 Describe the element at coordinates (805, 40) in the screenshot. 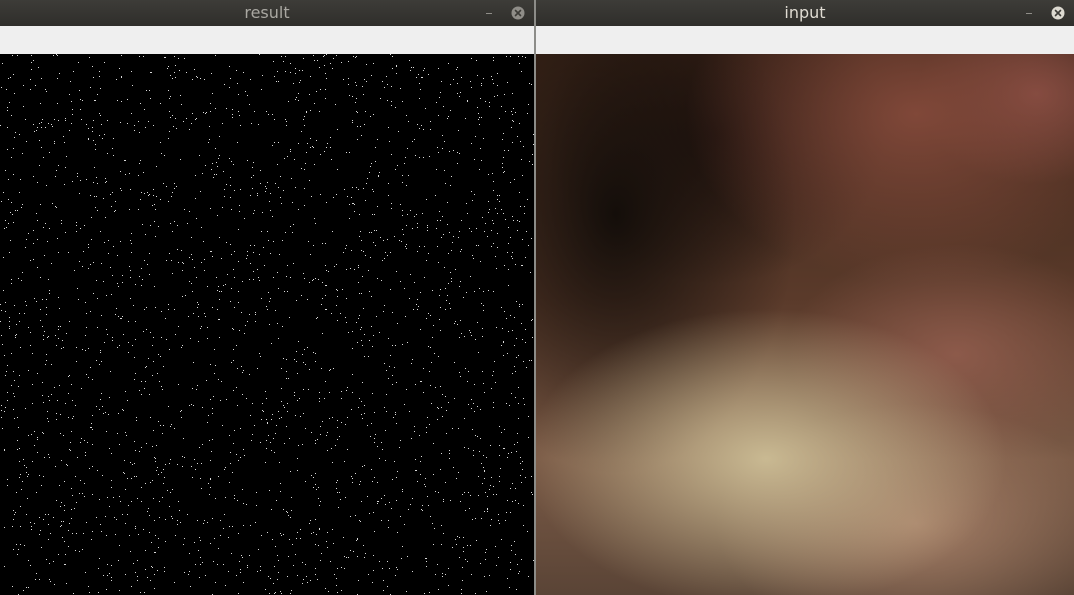

I see `input-toolbar` at that location.